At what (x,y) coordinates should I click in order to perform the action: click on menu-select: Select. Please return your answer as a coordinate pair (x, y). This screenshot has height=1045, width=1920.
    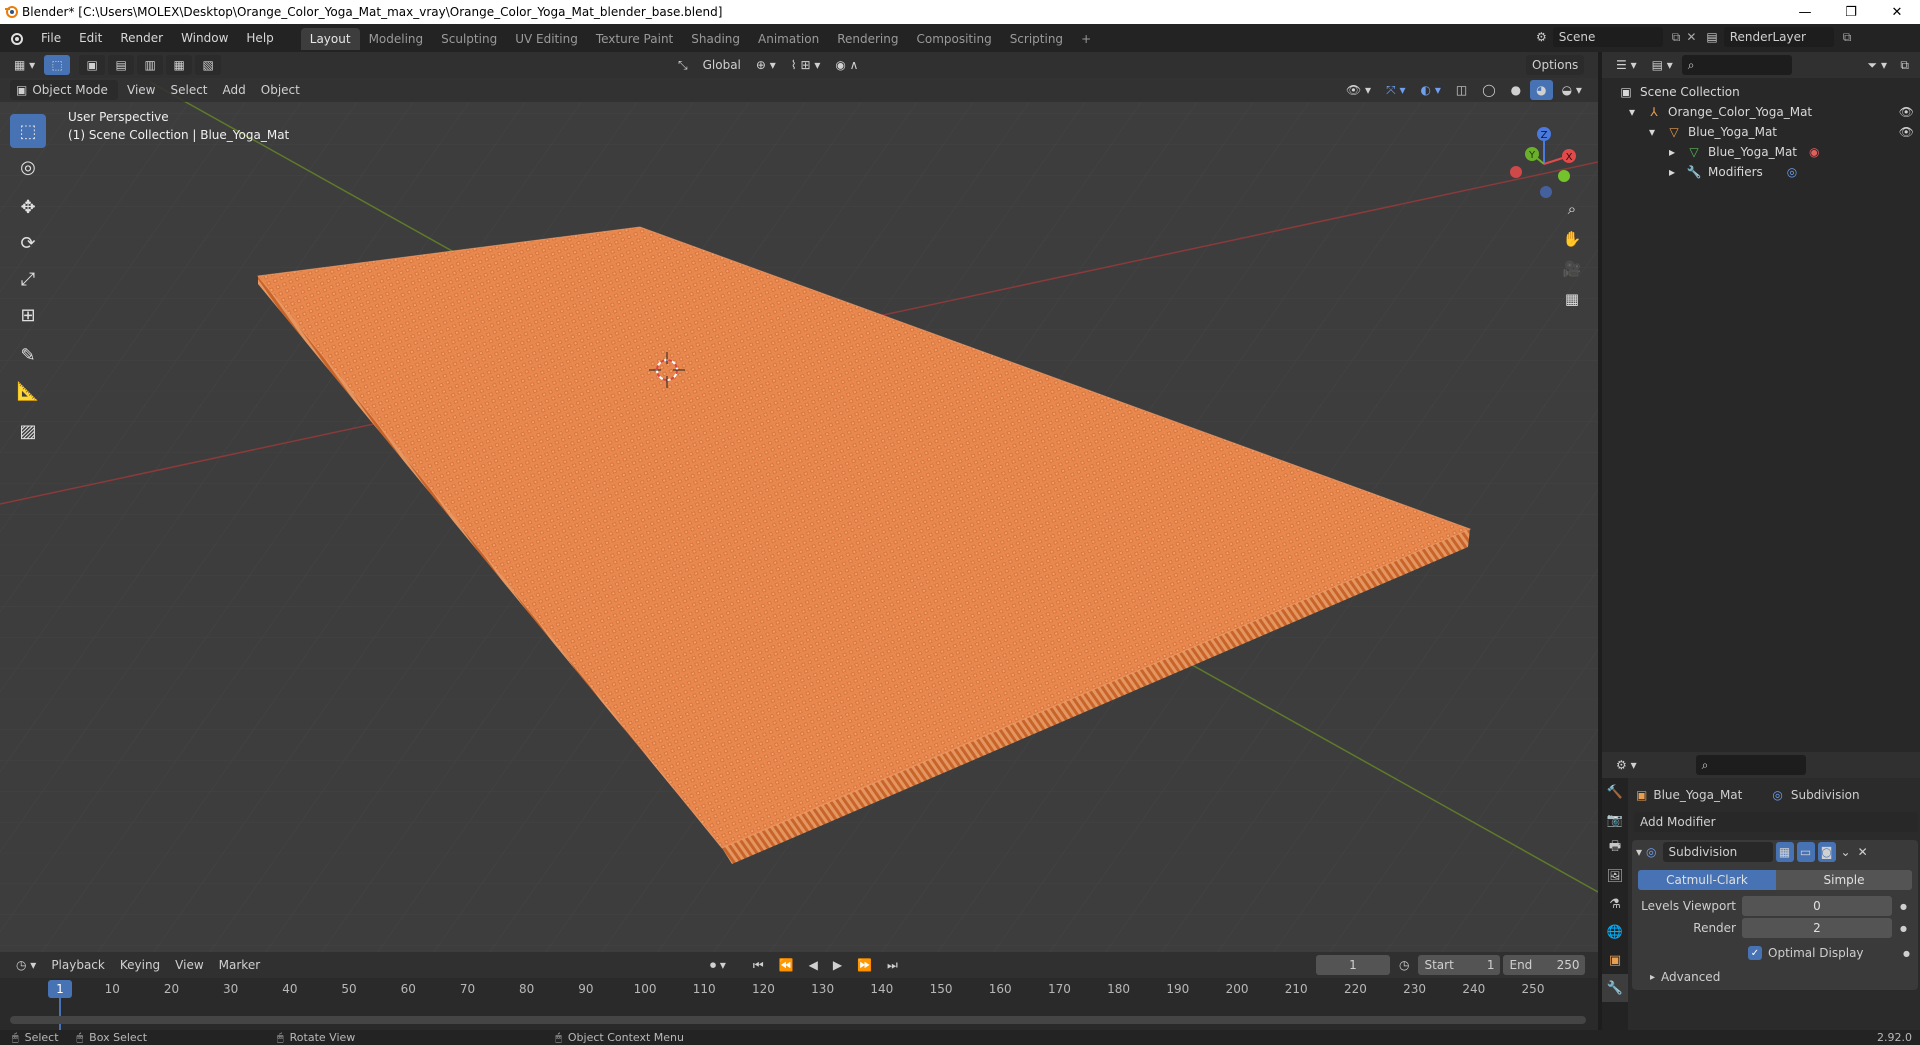
    Looking at the image, I should click on (188, 90).